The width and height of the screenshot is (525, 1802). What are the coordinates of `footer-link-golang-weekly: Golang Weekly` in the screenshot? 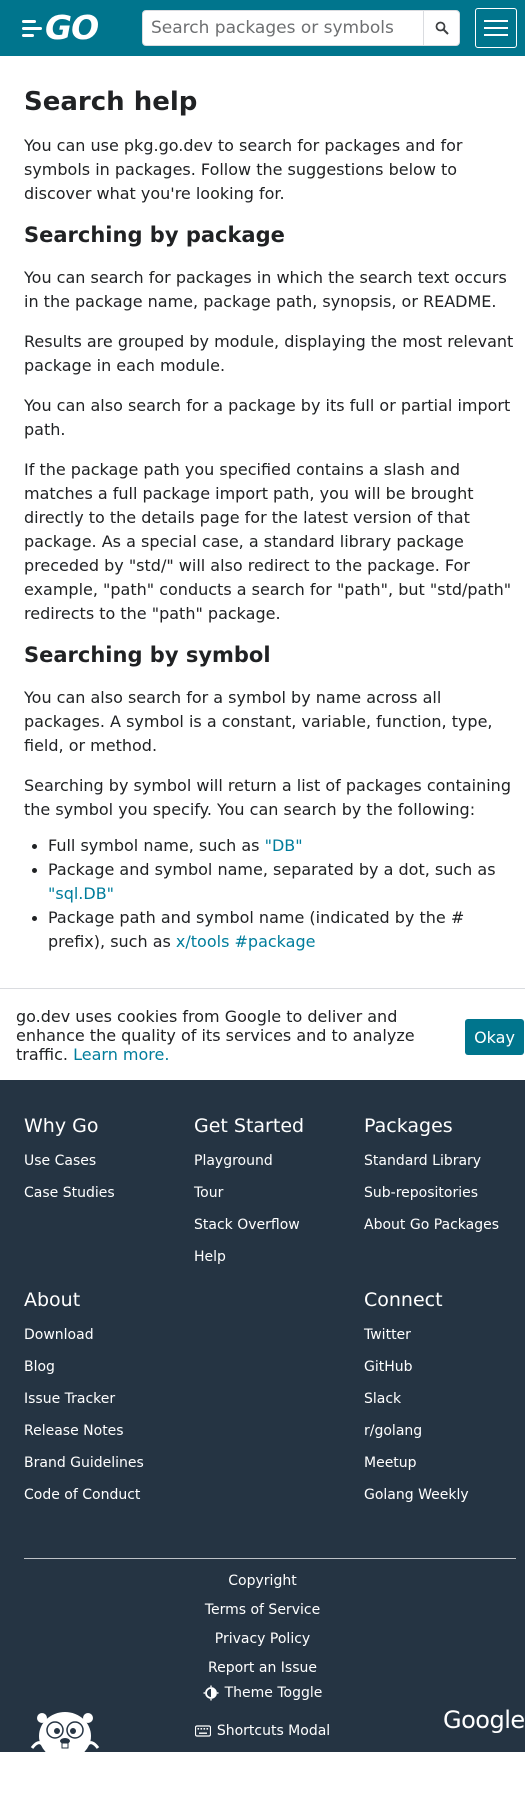 It's located at (416, 1495).